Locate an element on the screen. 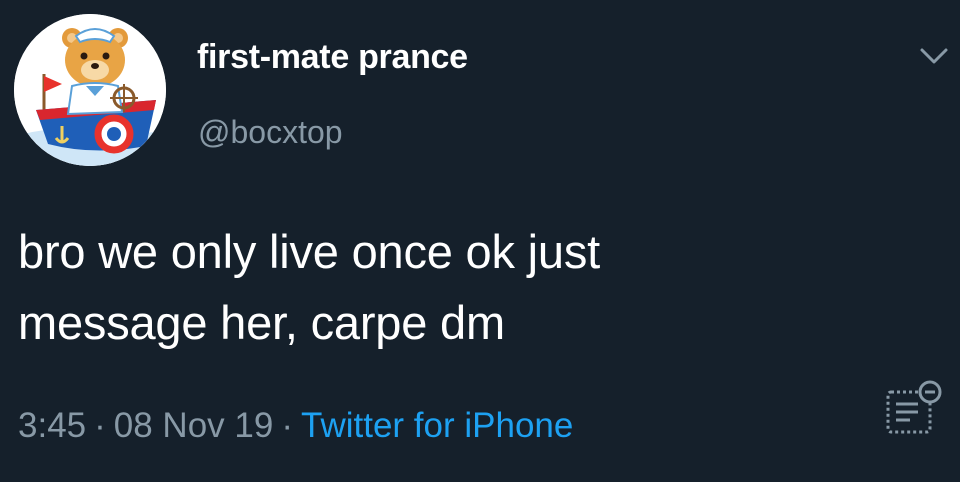  chevron-down-icon-graphic is located at coordinates (934, 56).